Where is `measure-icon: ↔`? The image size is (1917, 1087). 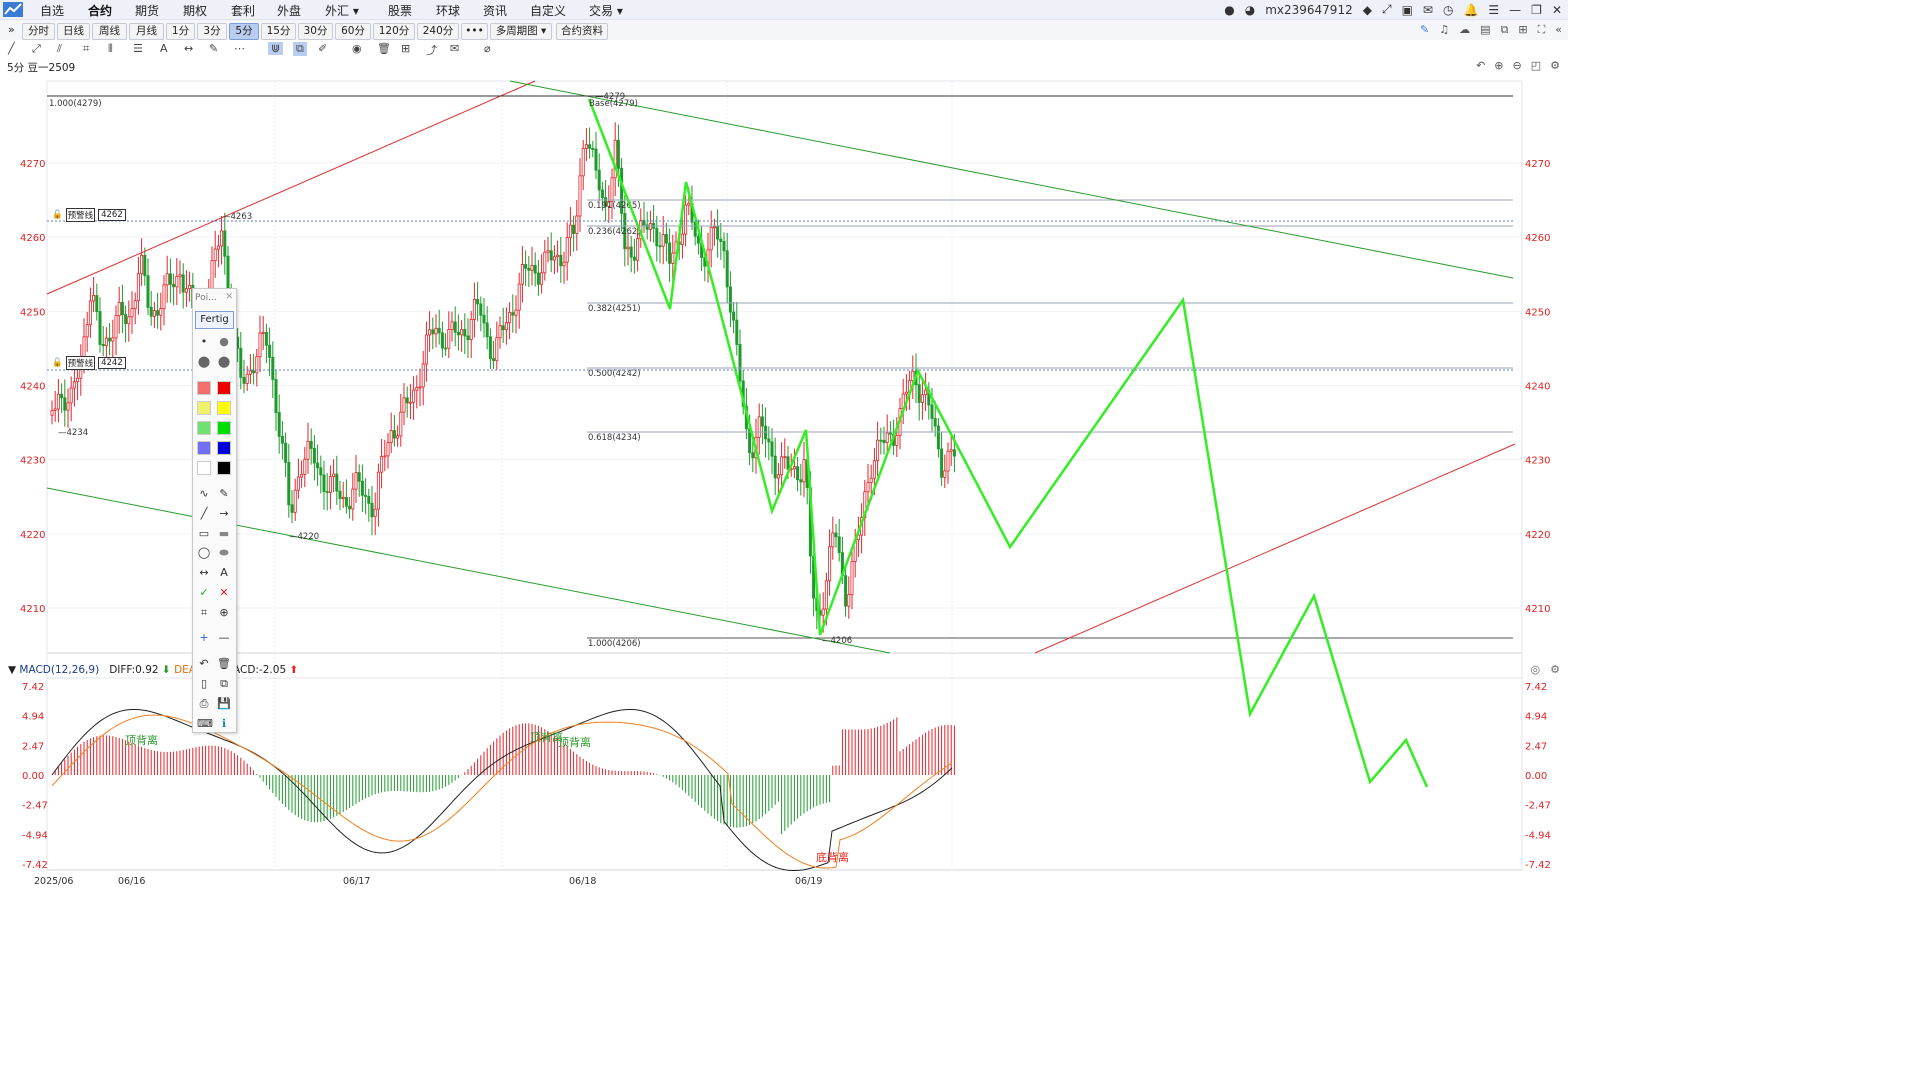
measure-icon: ↔ is located at coordinates (204, 573).